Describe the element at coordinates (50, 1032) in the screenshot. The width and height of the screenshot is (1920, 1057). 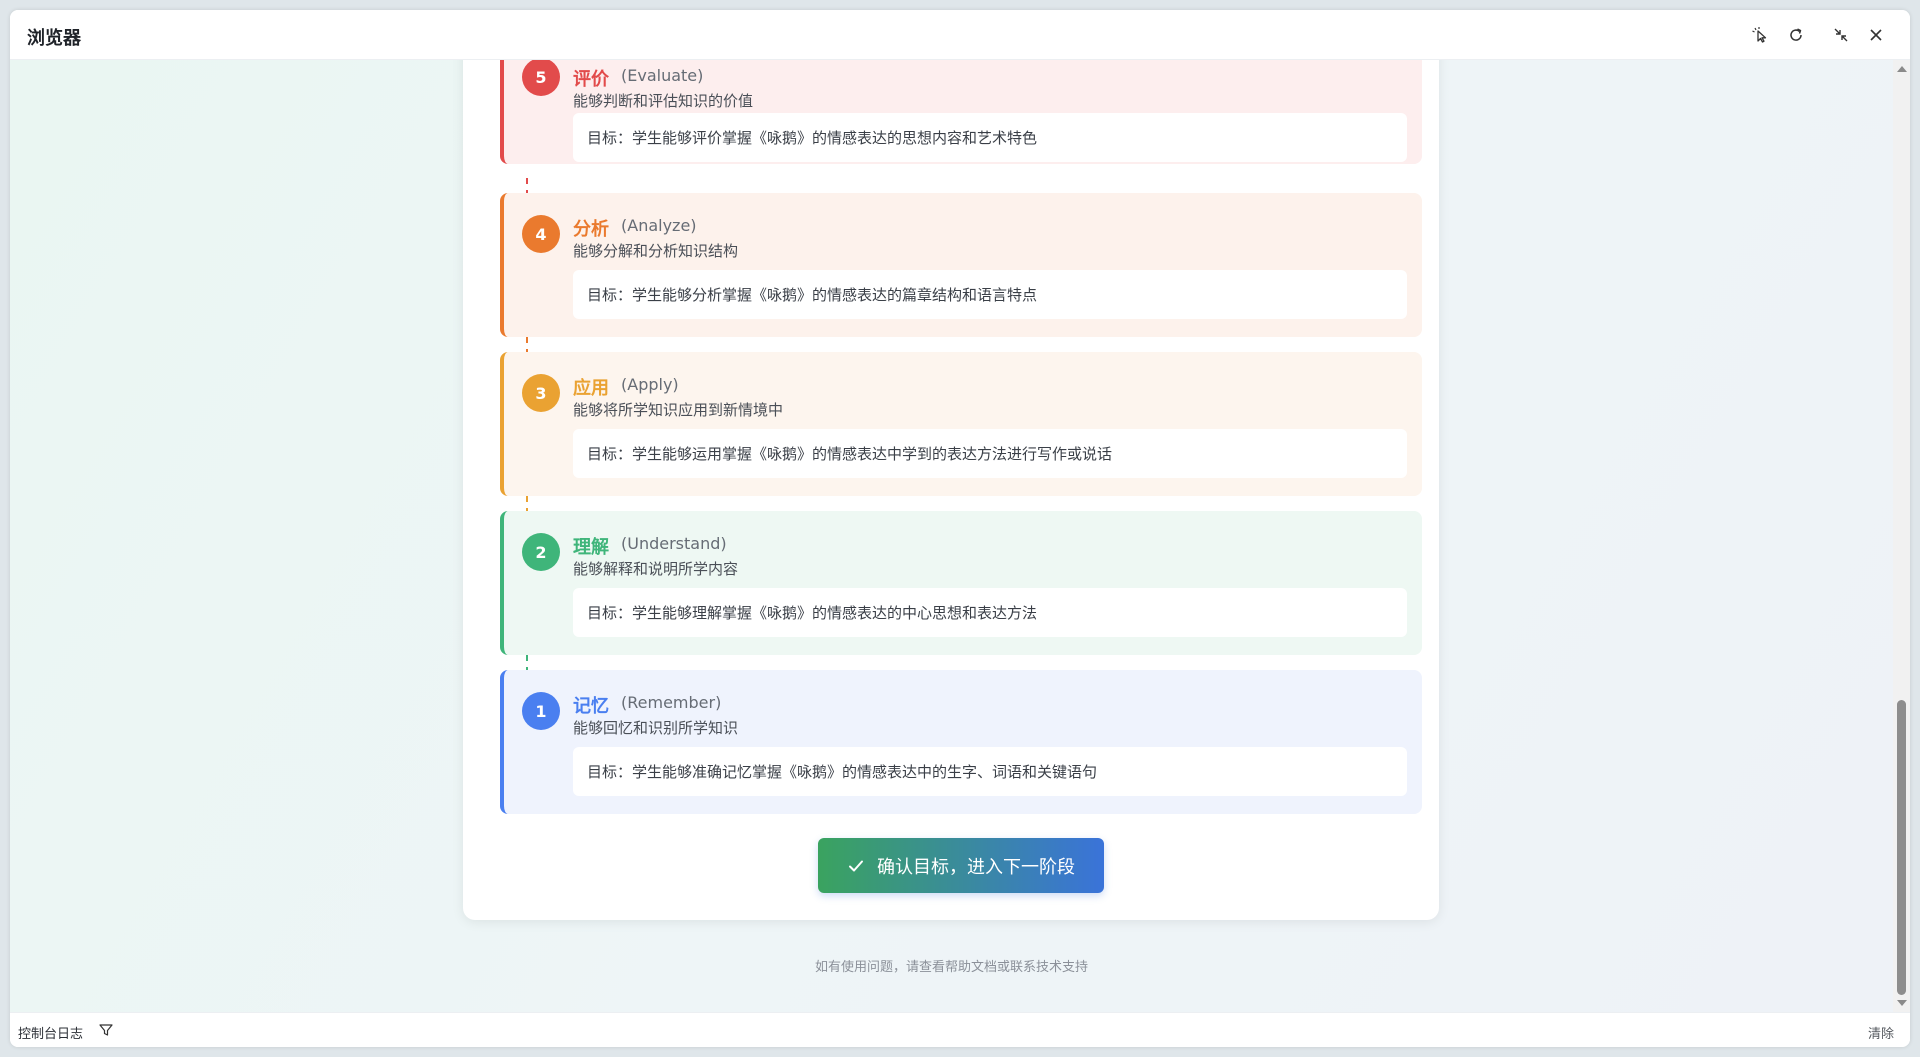
I see `console-log-label: 控制台日志` at that location.